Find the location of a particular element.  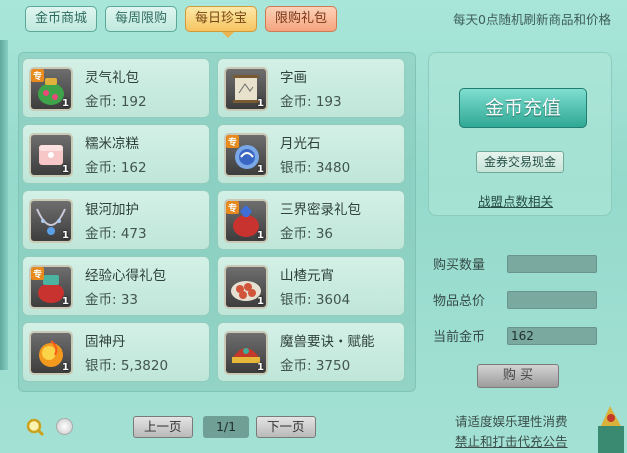

moonstone-icon: 专 1 is located at coordinates (246, 155).